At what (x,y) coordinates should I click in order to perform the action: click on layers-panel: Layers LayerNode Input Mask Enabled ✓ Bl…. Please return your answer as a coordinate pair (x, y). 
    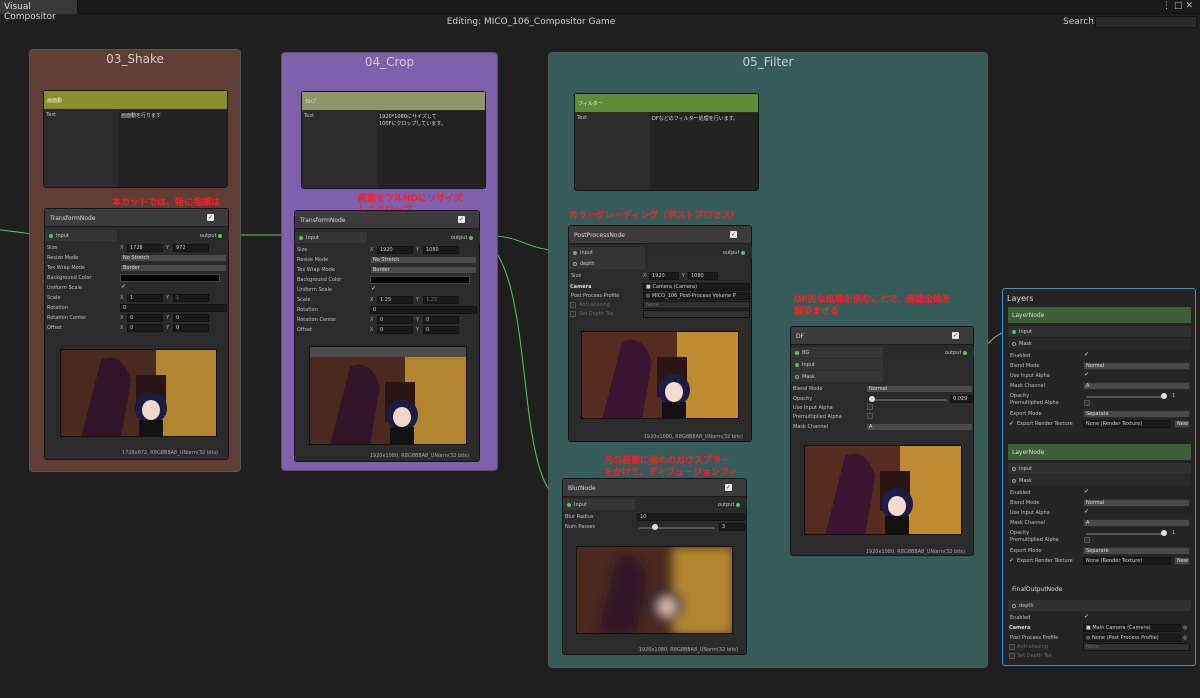
    Looking at the image, I should click on (1099, 477).